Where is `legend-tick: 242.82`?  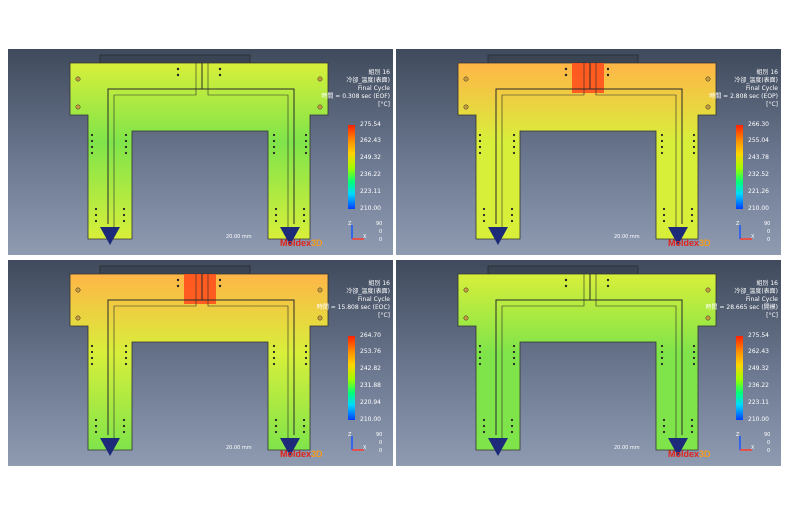 legend-tick: 242.82 is located at coordinates (370, 368).